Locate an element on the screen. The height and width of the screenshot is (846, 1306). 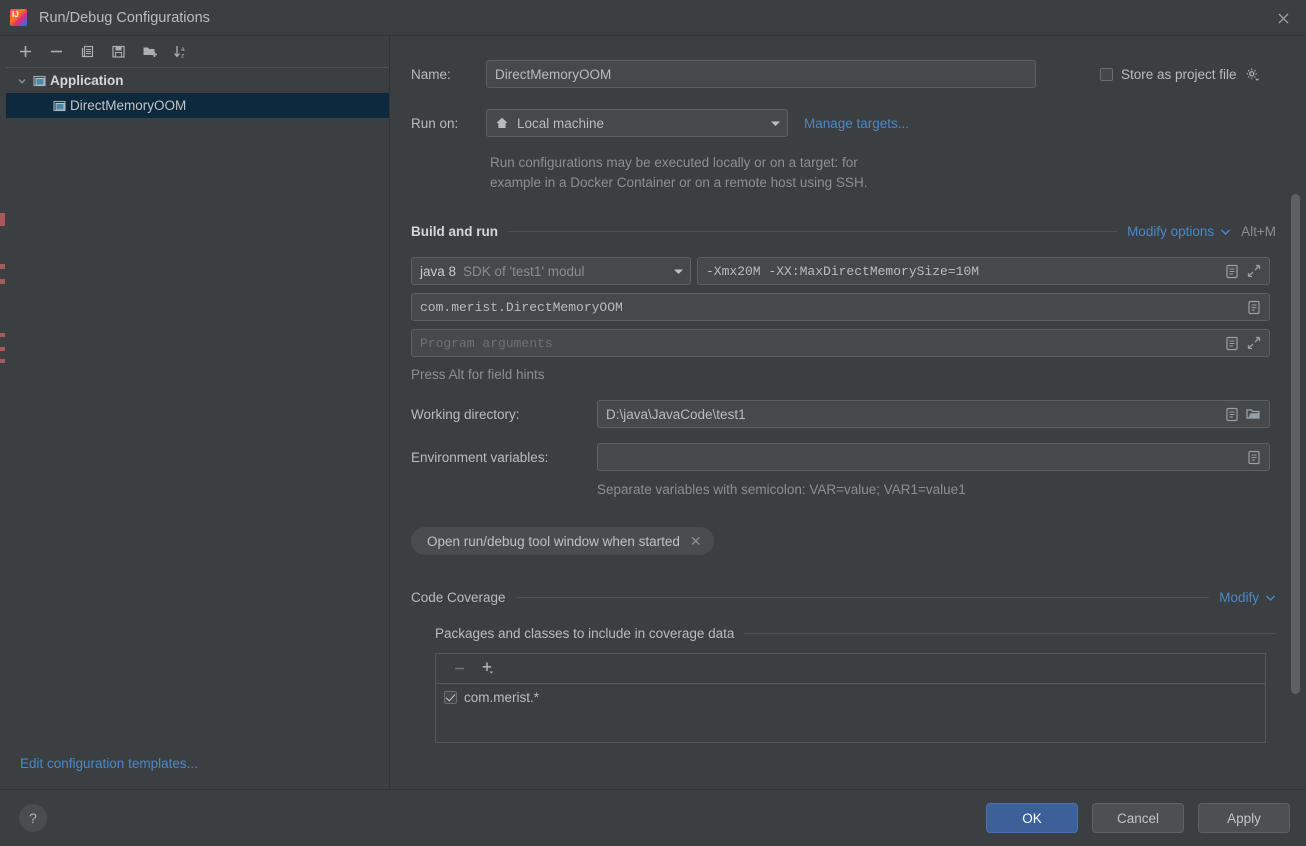
apply-button: Apply is located at coordinates (1244, 818).